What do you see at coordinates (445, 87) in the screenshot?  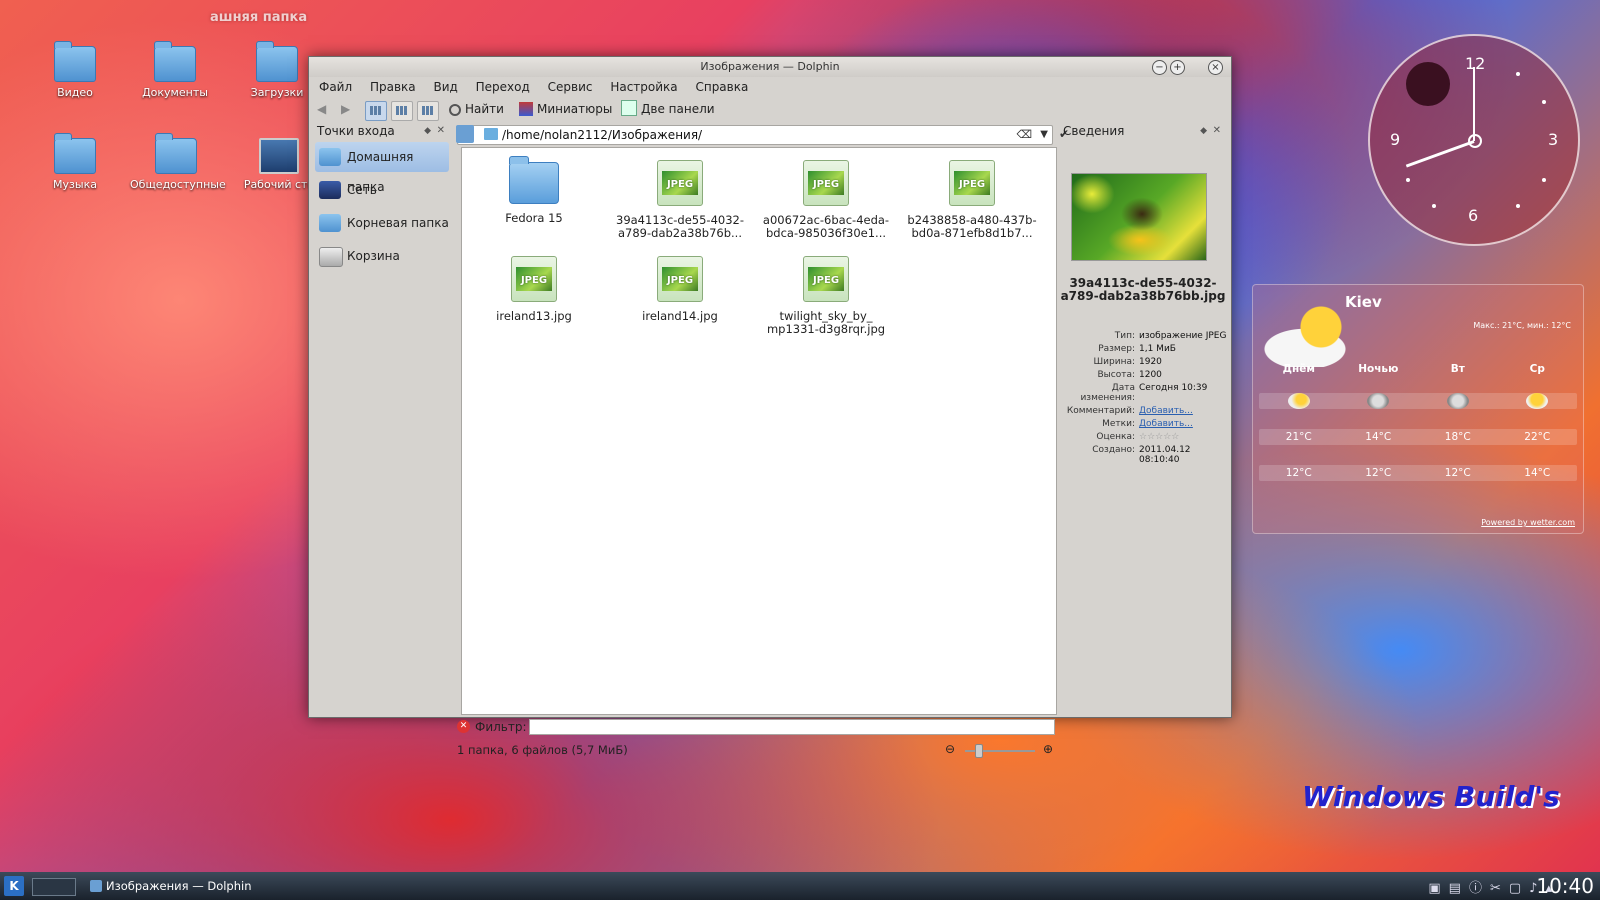 I see `menu-view: Вид` at bounding box center [445, 87].